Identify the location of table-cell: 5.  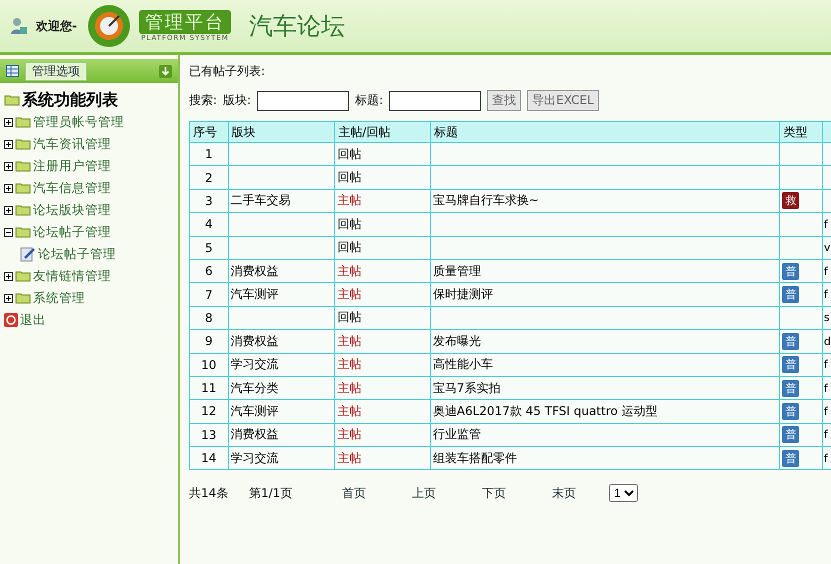
(209, 248).